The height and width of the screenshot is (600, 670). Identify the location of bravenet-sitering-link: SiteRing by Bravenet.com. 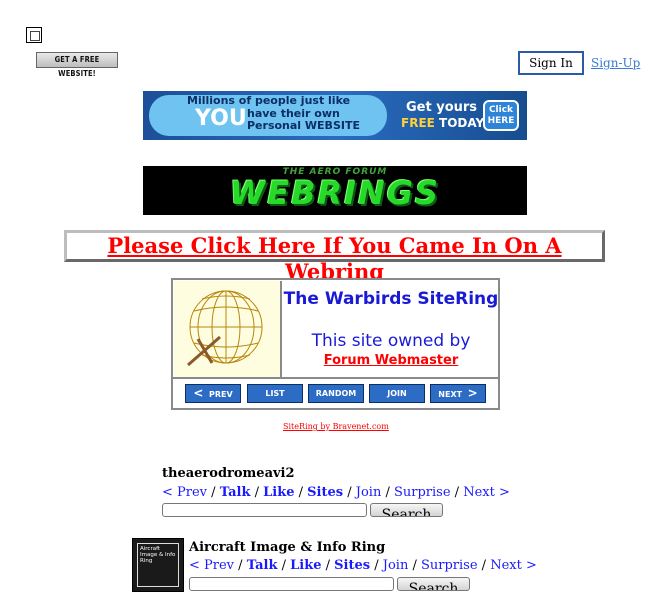
(336, 426).